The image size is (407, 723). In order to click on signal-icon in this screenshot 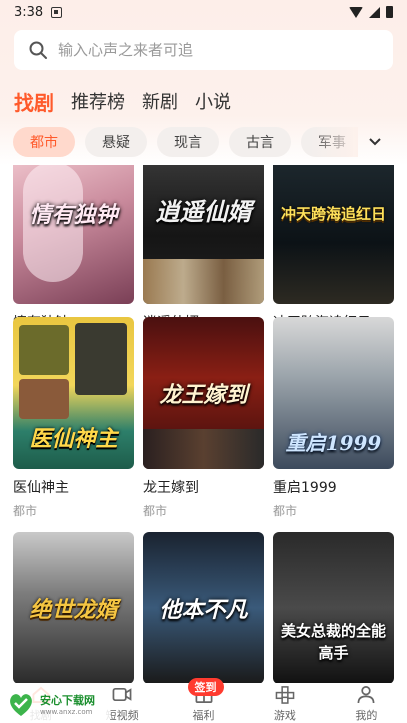, I will do `click(374, 12)`.